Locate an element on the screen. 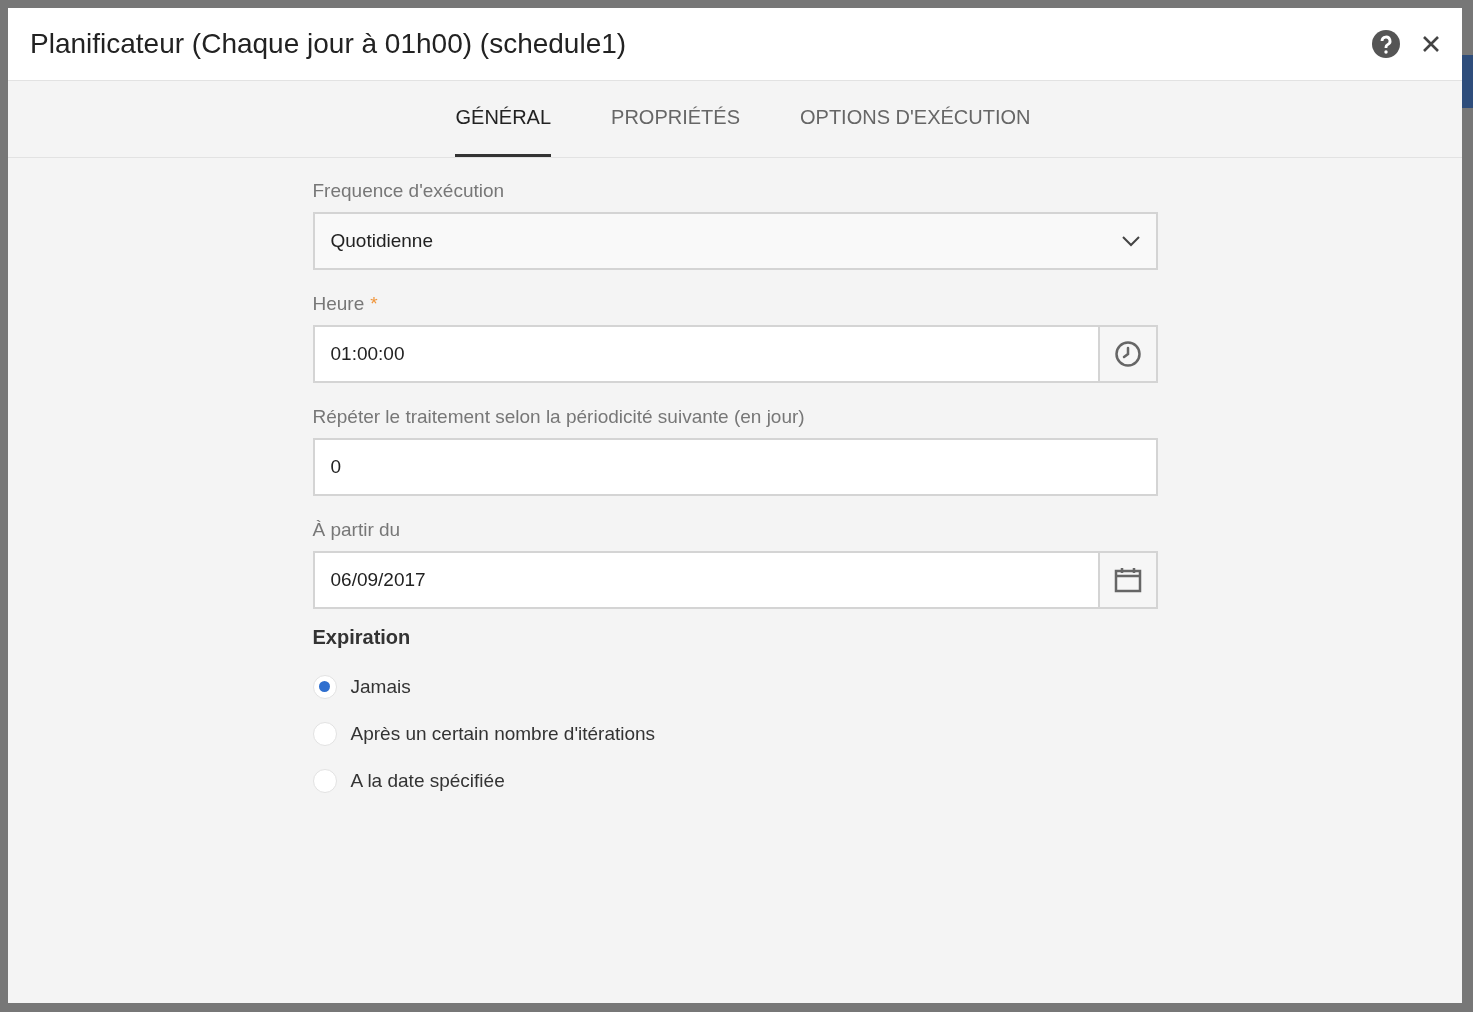 The image size is (1473, 1012). field-label: Répéter le traitement selon la périodicité suivante (en jour) is located at coordinates (559, 417).